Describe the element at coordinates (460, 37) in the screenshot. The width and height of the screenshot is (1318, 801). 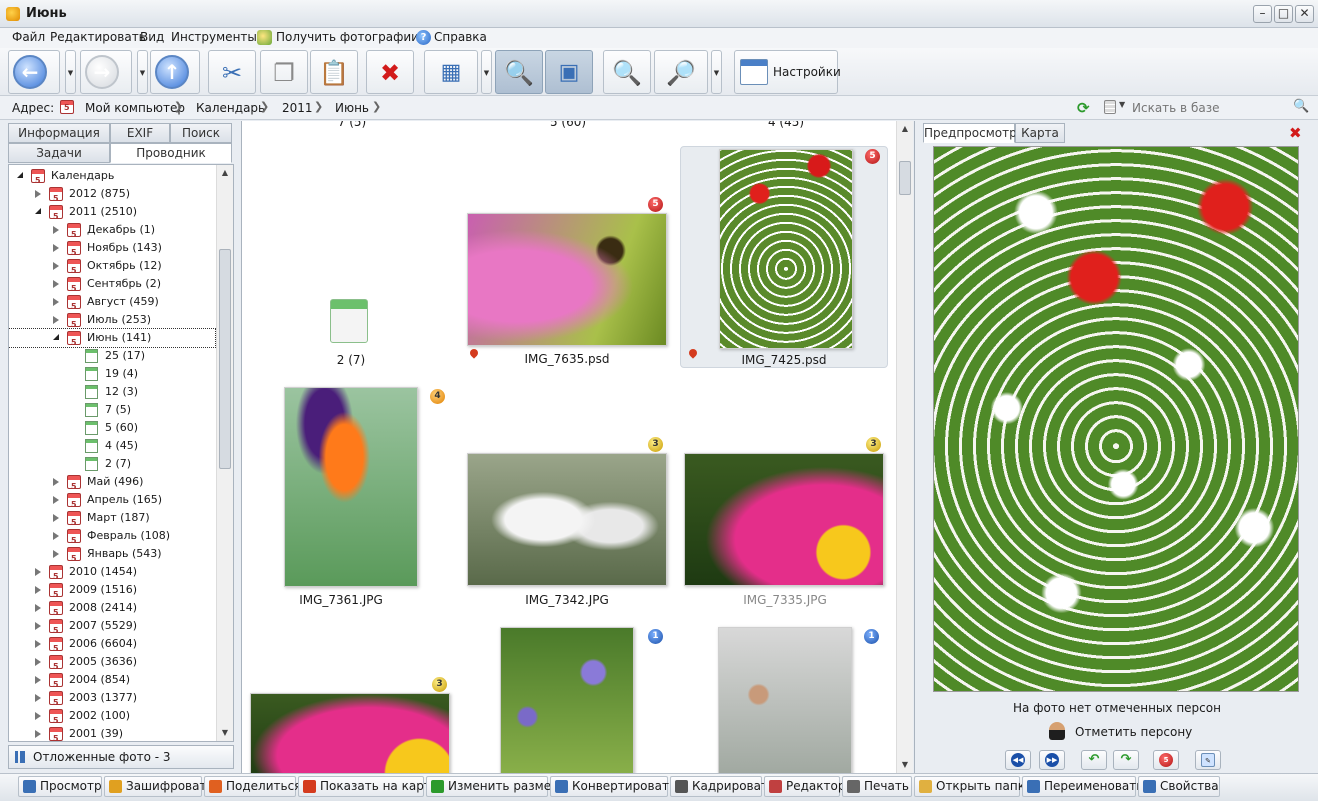
I see `menu-help: Справка` at that location.